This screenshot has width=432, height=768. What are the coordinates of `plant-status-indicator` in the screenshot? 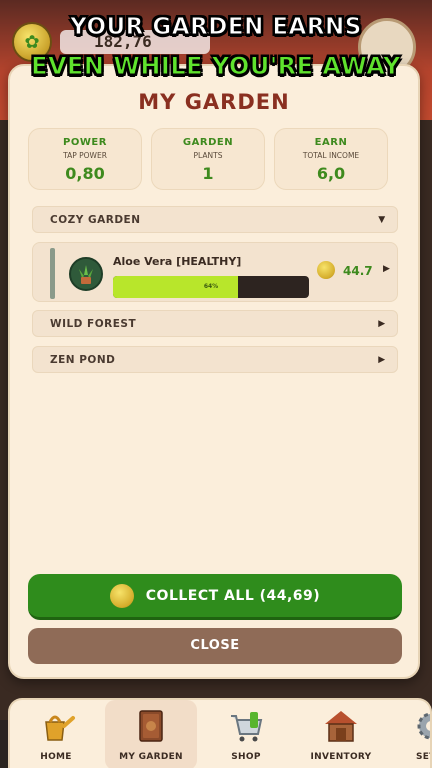 It's located at (52, 273).